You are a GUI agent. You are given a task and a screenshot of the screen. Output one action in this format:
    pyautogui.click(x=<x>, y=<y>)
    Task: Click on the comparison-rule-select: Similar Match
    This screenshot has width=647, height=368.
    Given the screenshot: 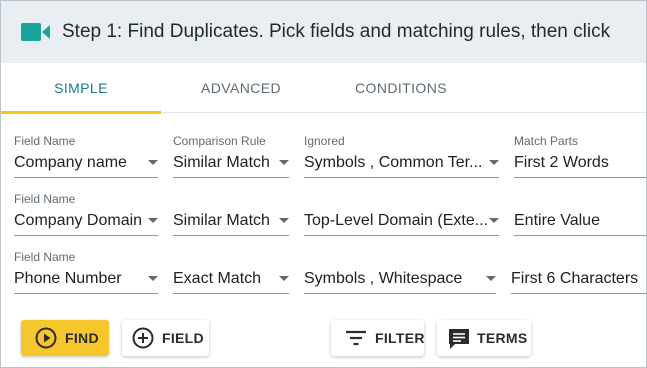 What is the action you would take?
    pyautogui.click(x=231, y=217)
    